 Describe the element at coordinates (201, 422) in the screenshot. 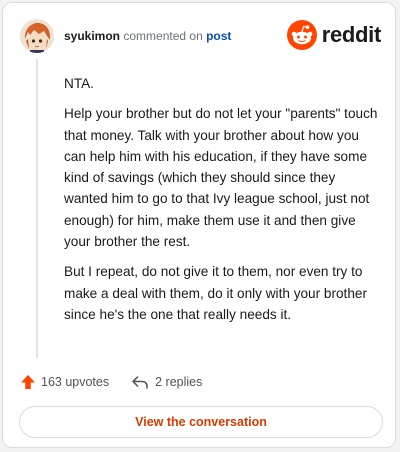

I see `view-conversation-button: View the conversation` at that location.